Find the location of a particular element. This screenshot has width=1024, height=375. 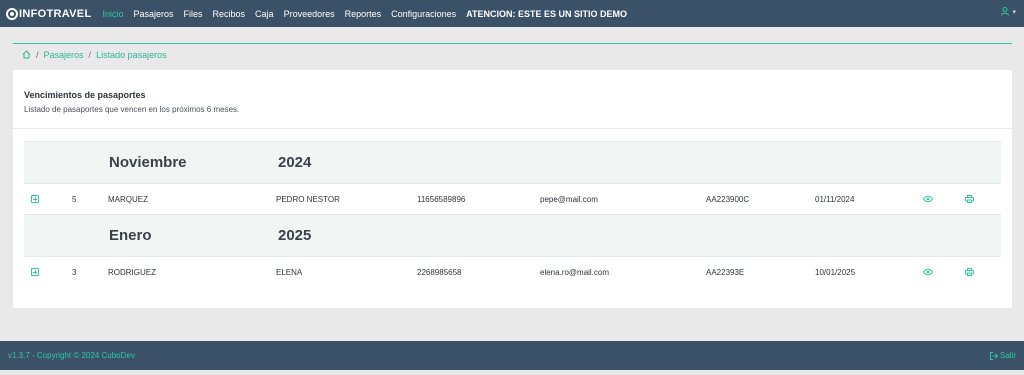

footer: v1.3.7 - Copyright © 2024 CuboDev Salir is located at coordinates (512, 355).